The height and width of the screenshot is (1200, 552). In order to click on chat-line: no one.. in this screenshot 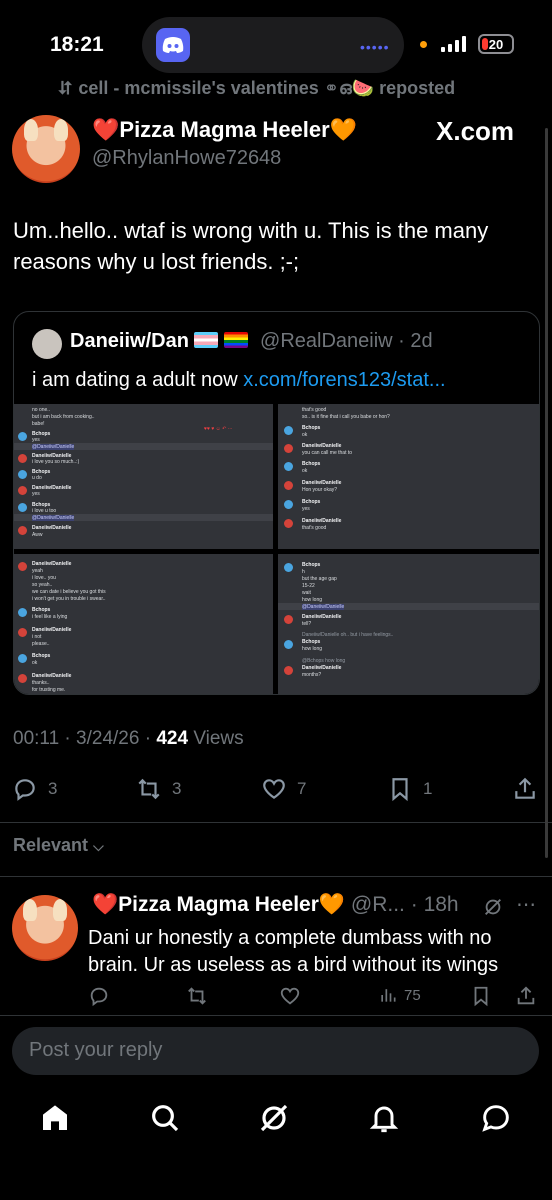, I will do `click(41, 410)`.